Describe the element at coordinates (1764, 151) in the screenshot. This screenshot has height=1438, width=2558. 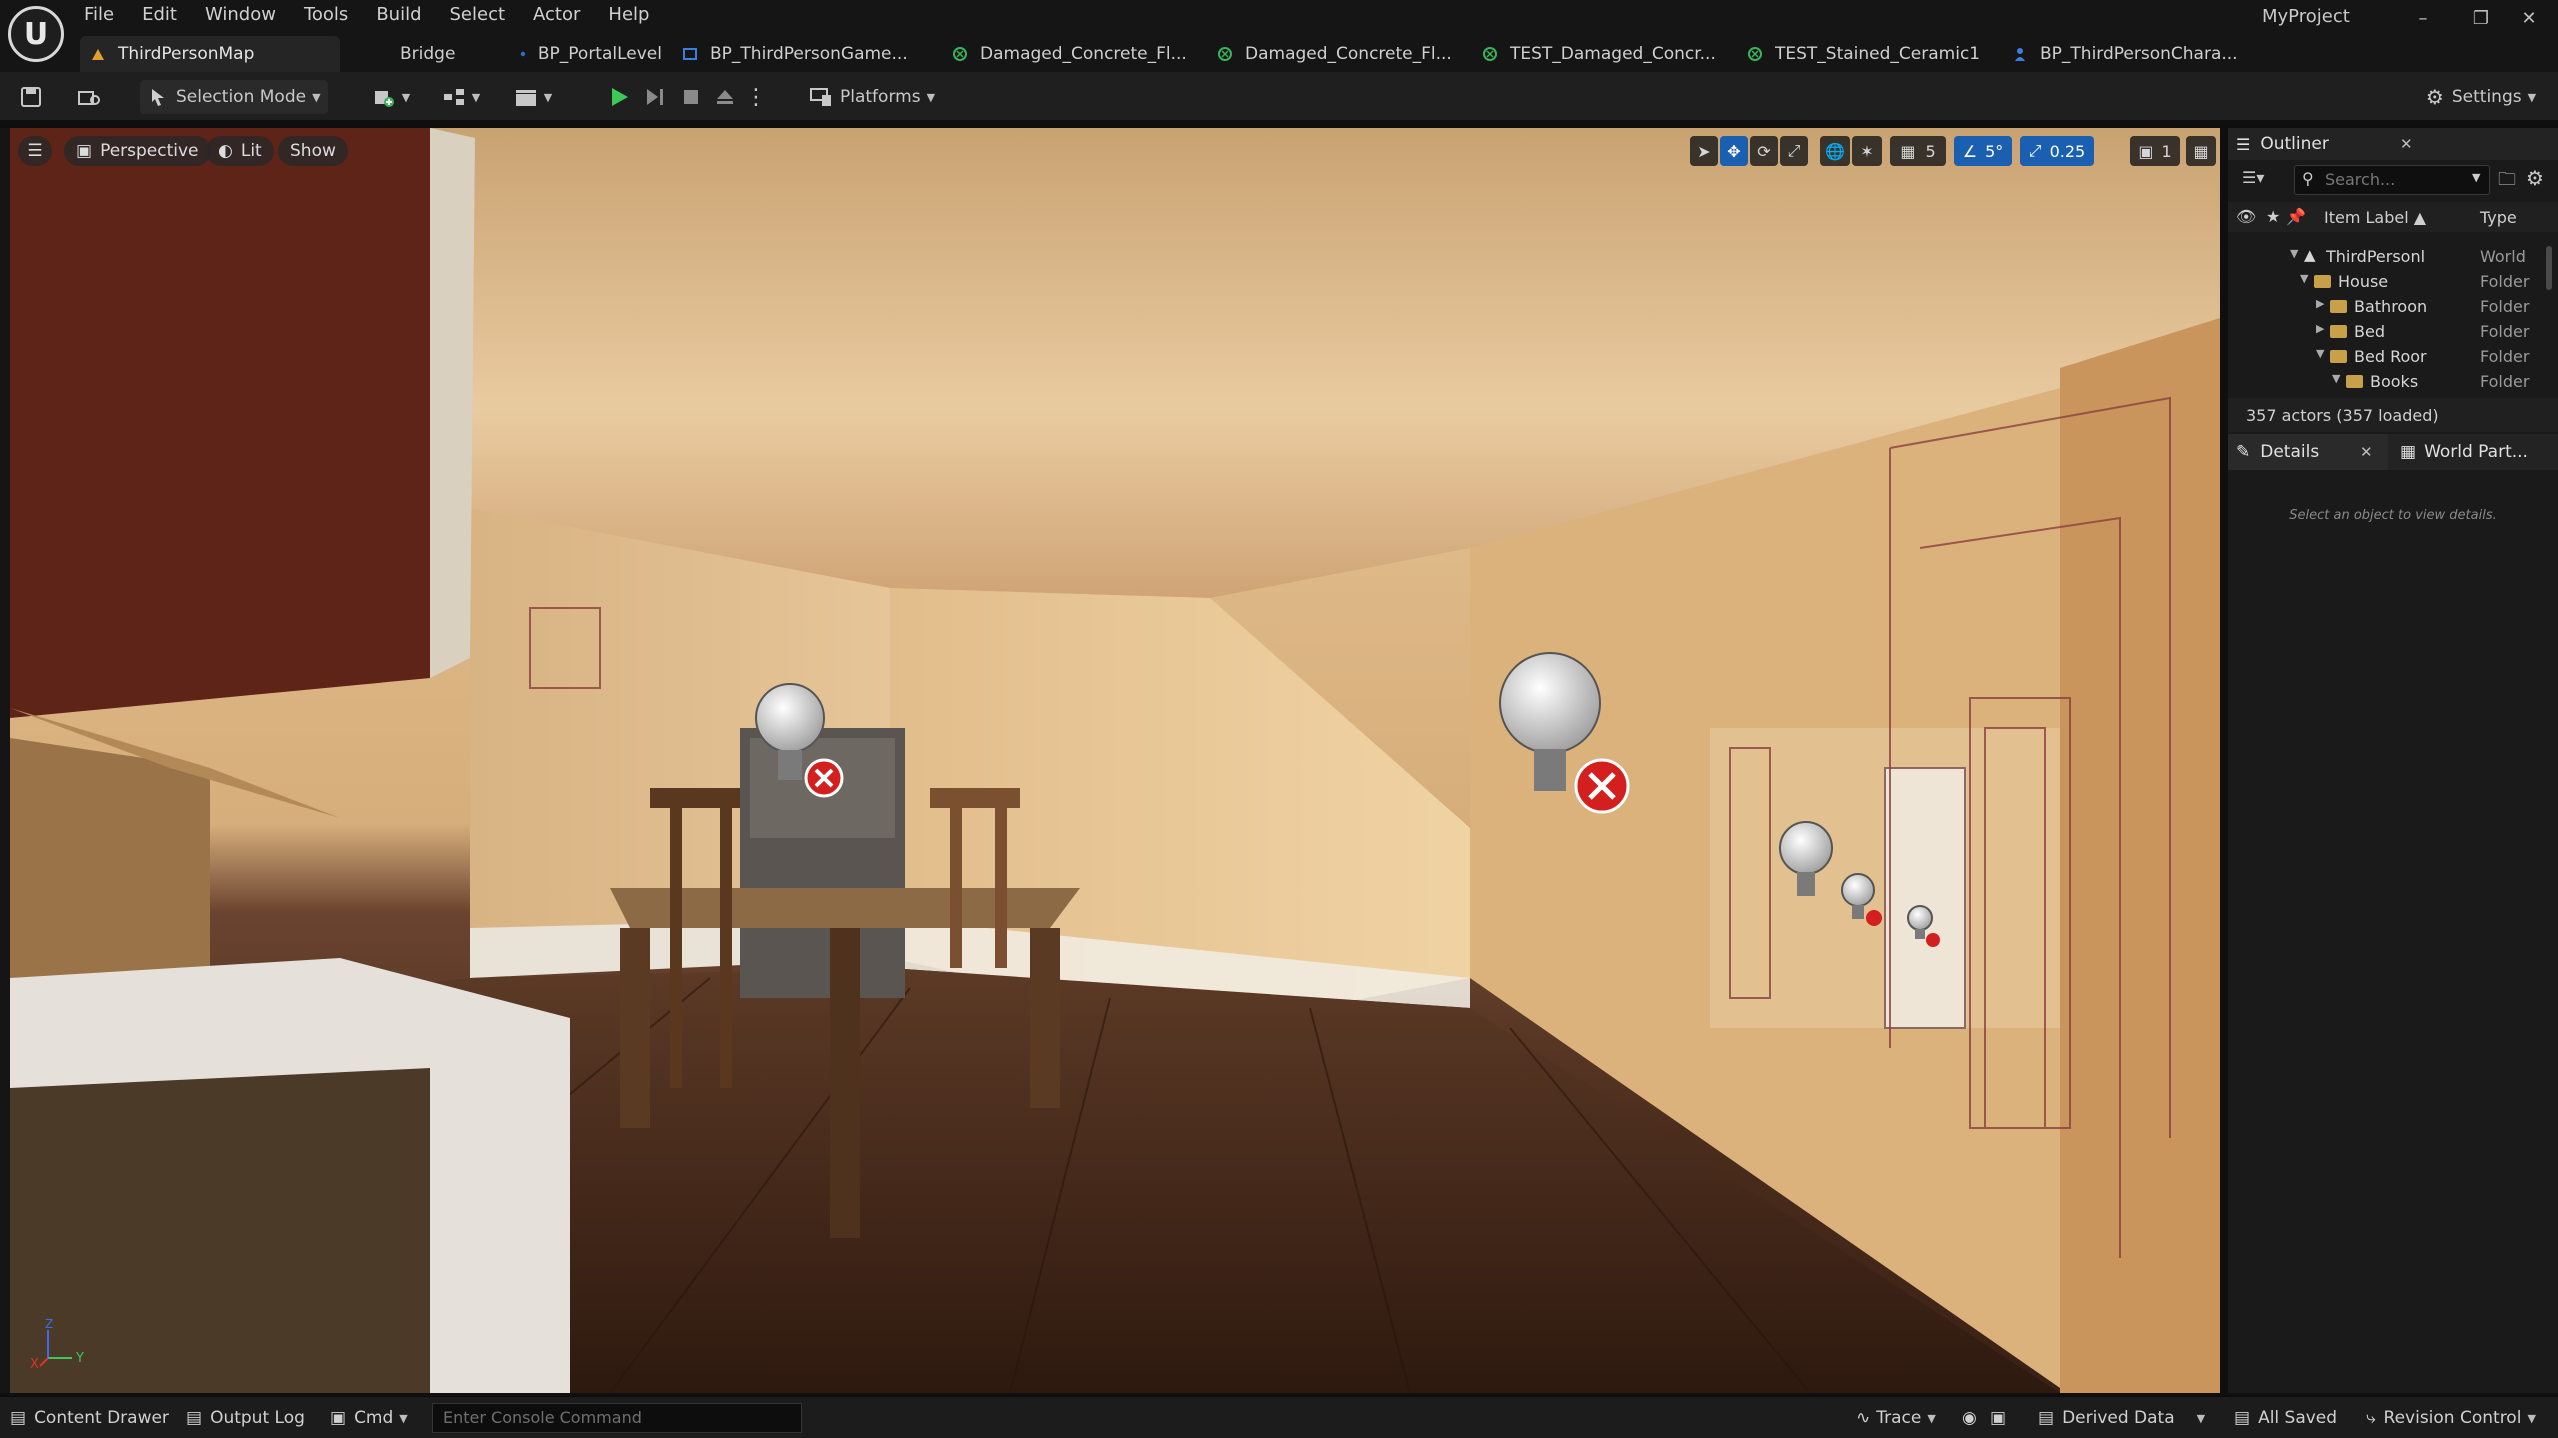
I see `rotate-tool-icon: ⟳` at that location.